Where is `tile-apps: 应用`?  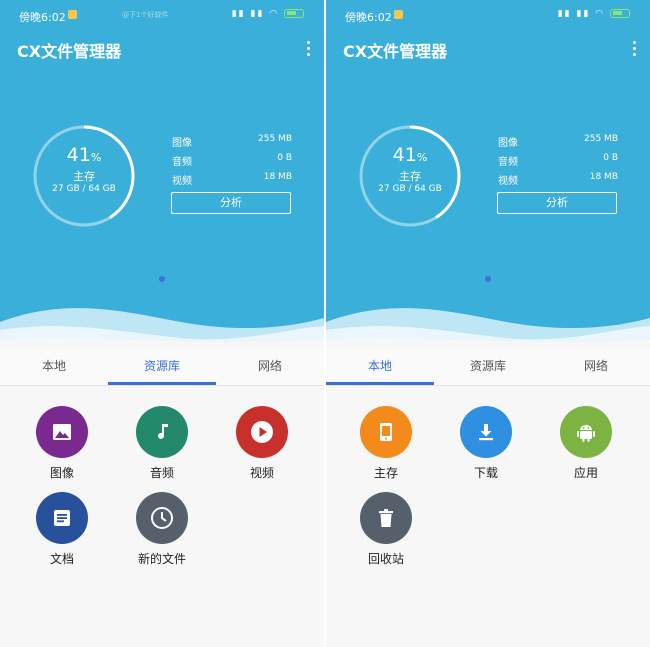 tile-apps: 应用 is located at coordinates (586, 443).